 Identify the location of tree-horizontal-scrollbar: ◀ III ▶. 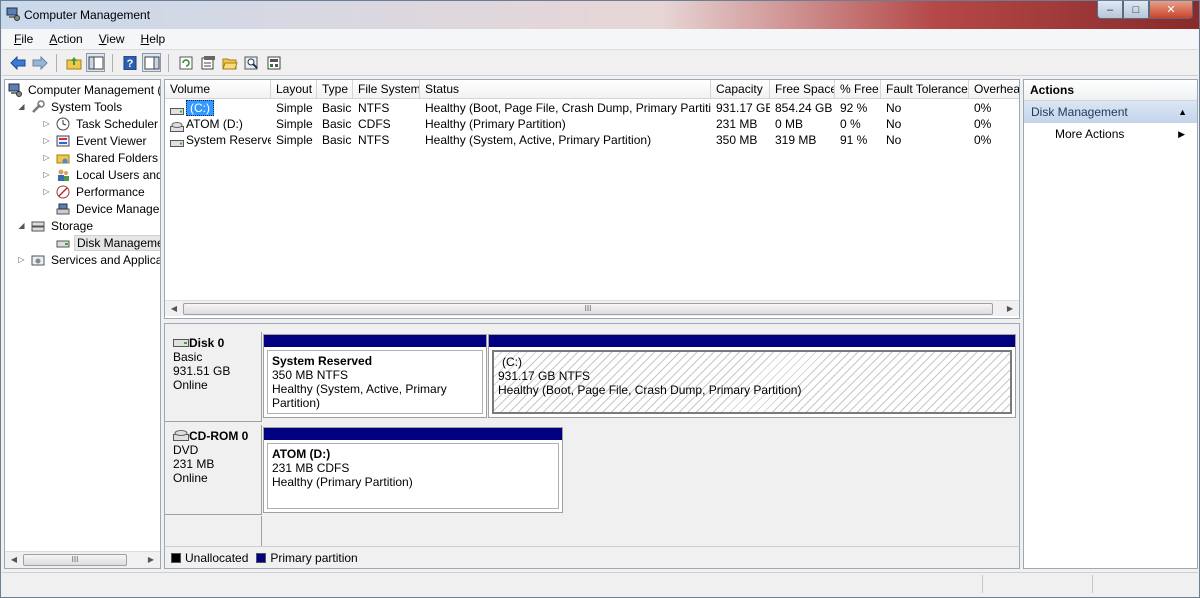
(82, 559).